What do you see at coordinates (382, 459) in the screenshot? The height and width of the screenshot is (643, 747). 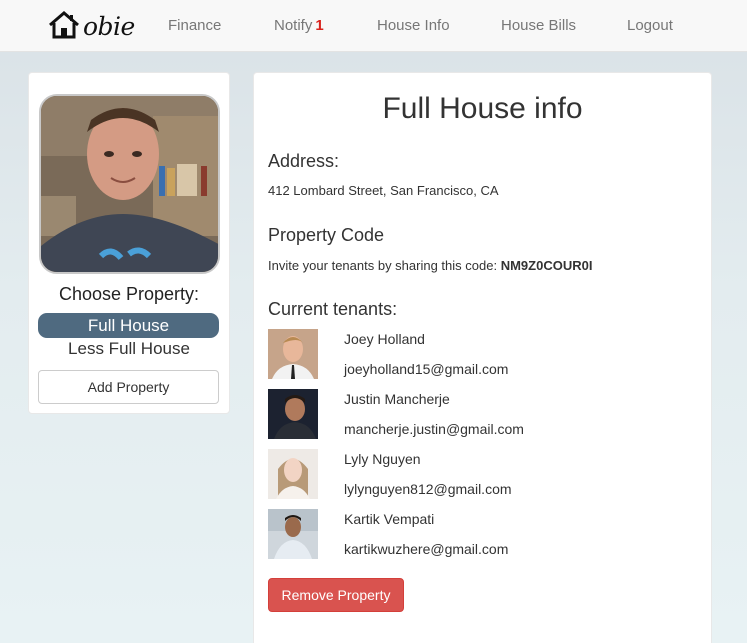 I see `tenant-name: Lyly Nguyen` at bounding box center [382, 459].